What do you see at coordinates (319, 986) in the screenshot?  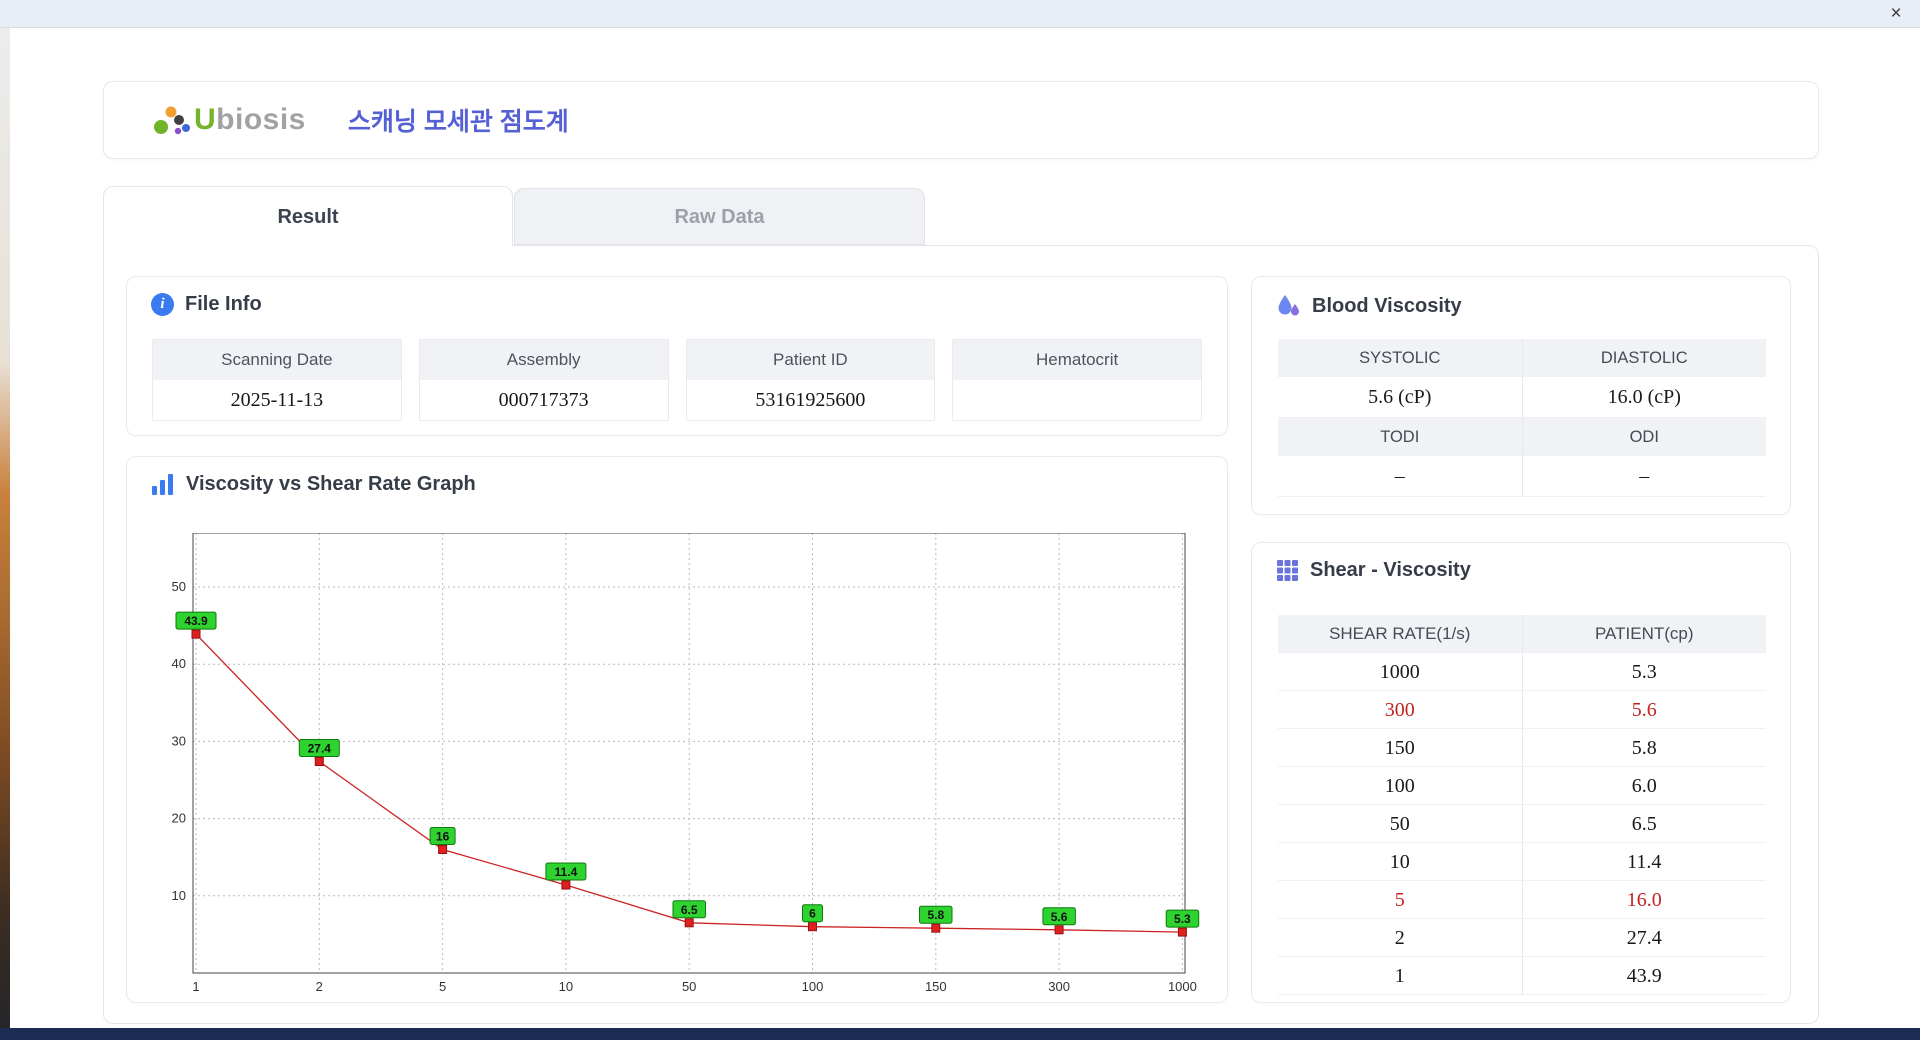 I see `svg-text: 2` at bounding box center [319, 986].